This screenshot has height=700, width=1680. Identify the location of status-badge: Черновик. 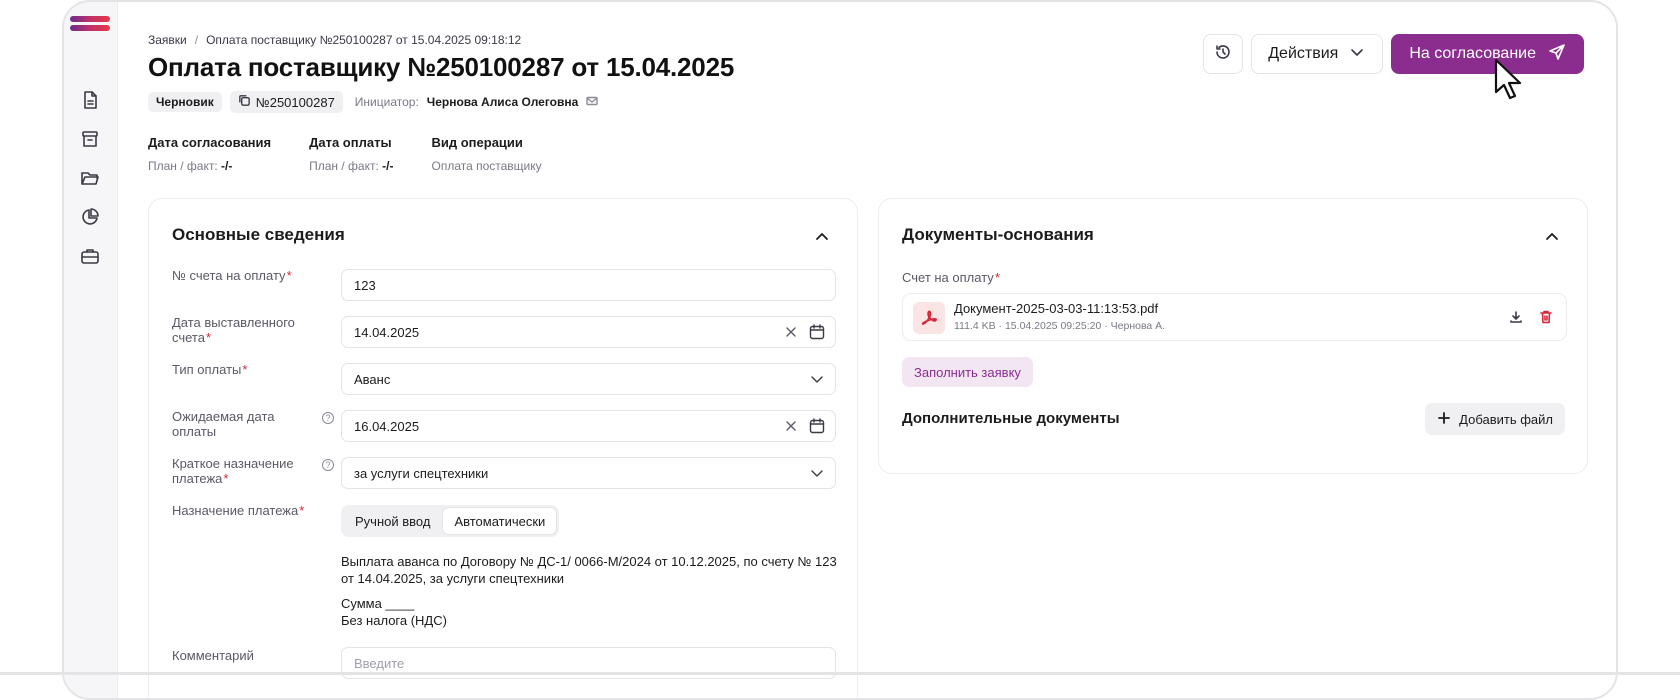
(185, 102).